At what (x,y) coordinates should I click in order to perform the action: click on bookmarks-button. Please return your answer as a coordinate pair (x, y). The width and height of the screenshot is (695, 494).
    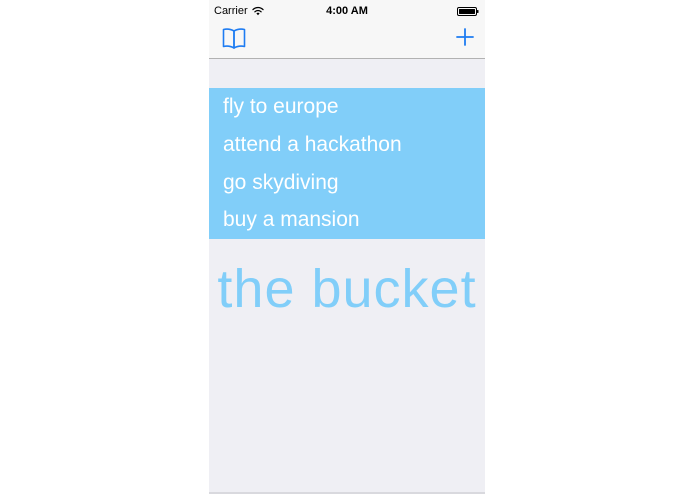
    Looking at the image, I should click on (234, 38).